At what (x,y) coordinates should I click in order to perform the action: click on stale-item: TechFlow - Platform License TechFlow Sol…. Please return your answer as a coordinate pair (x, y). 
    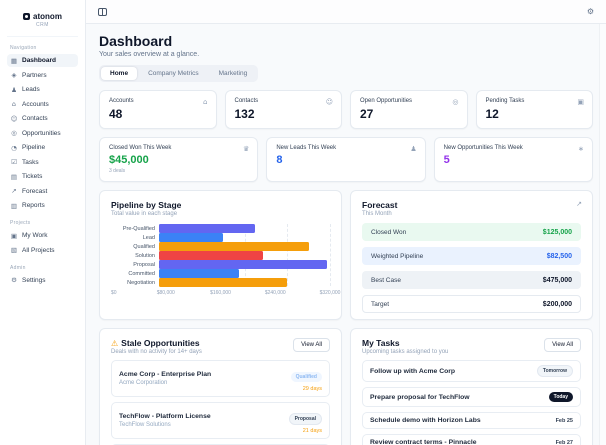
    Looking at the image, I should click on (220, 420).